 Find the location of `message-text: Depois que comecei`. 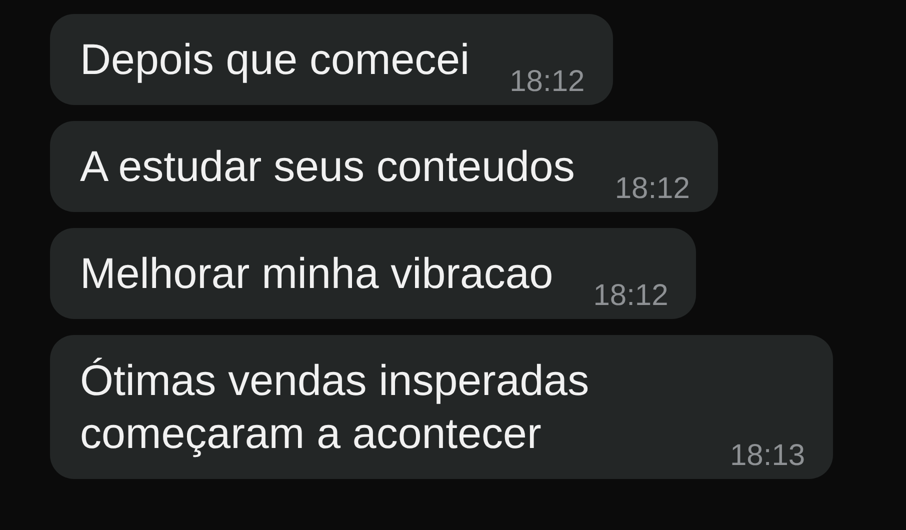

message-text: Depois que comecei is located at coordinates (275, 60).